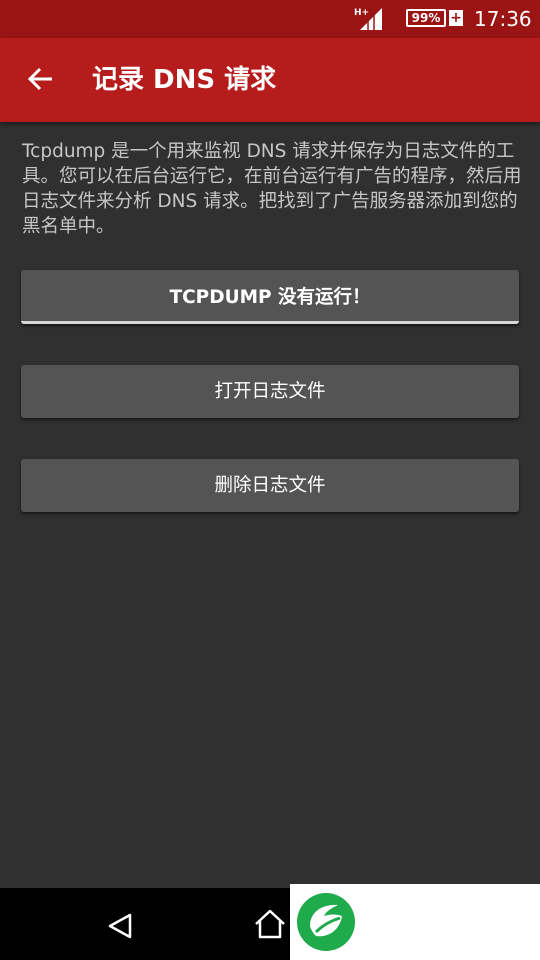 The width and height of the screenshot is (540, 960). I want to click on watermark-overlay, so click(415, 922).